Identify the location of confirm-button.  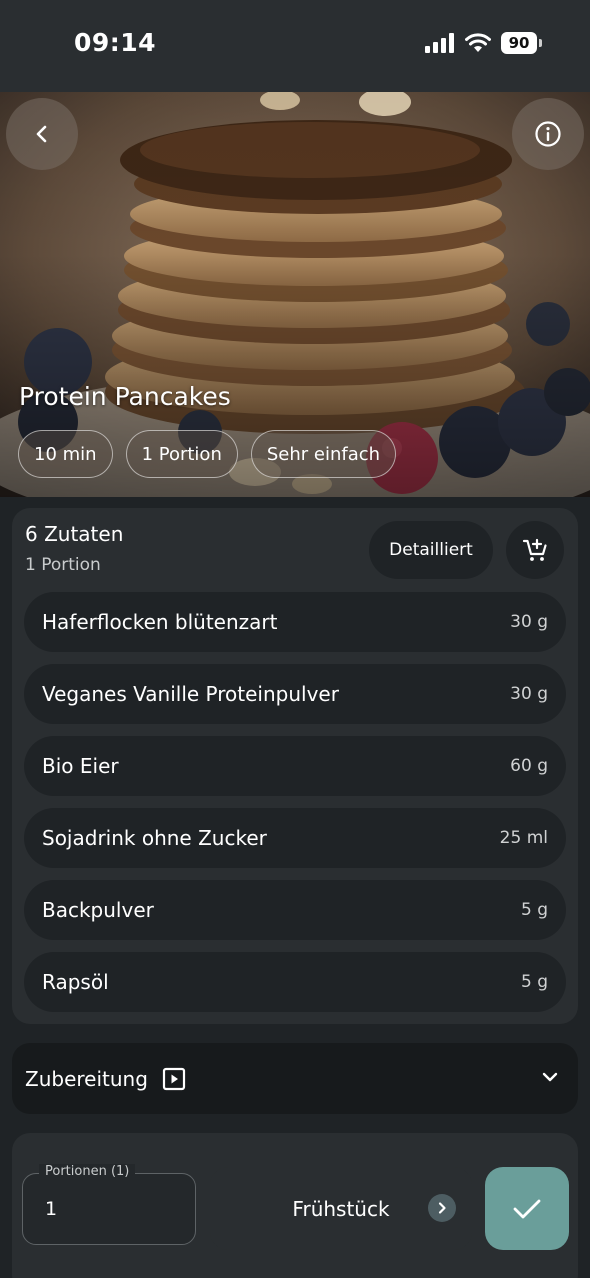
(527, 1208).